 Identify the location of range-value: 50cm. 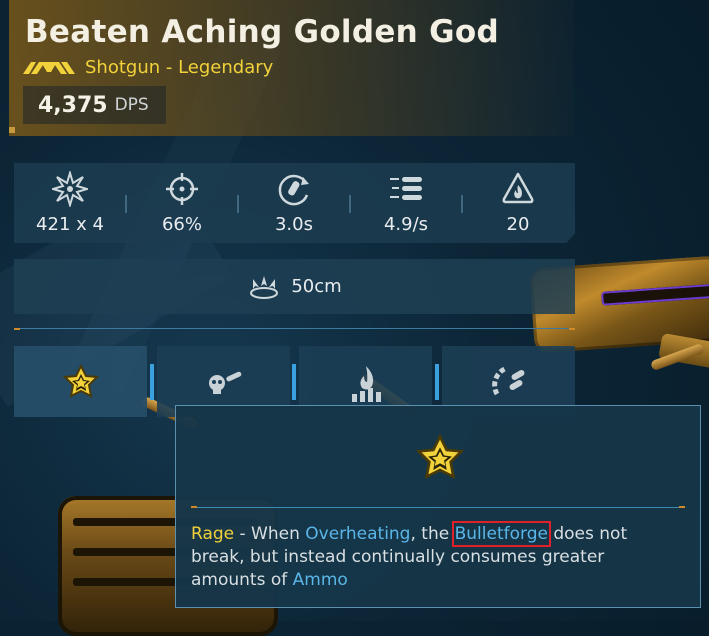
(316, 286).